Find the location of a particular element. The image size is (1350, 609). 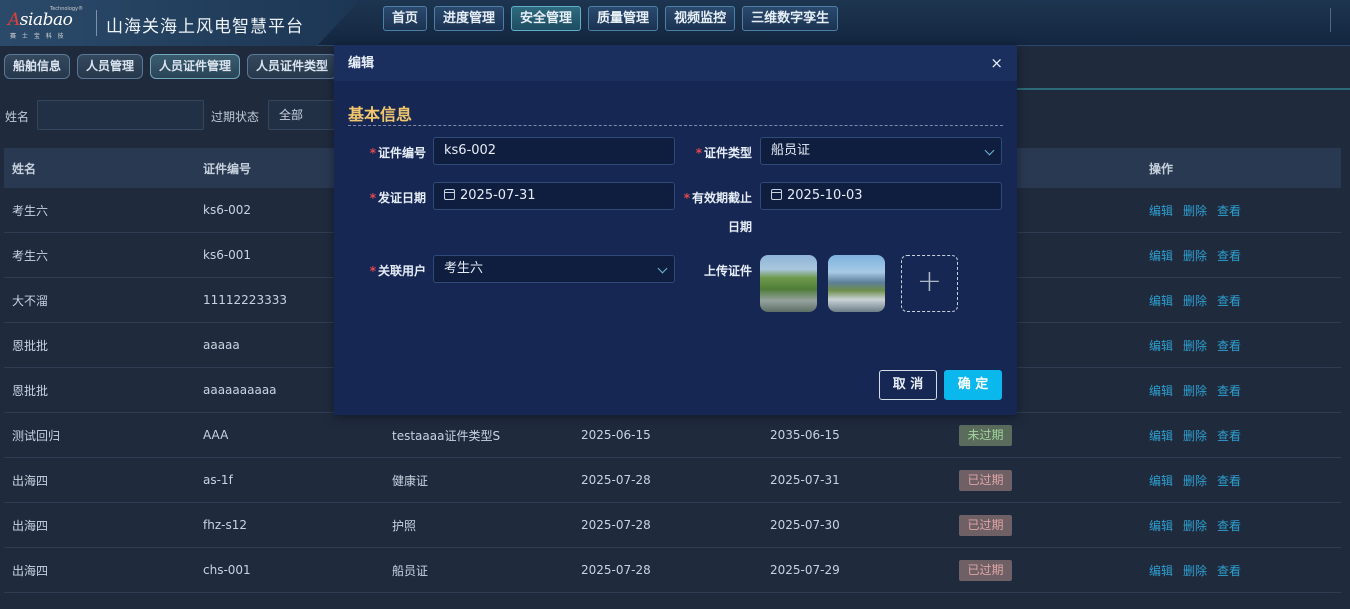

cell-expire-date: 2035-06-15 is located at coordinates (805, 435).